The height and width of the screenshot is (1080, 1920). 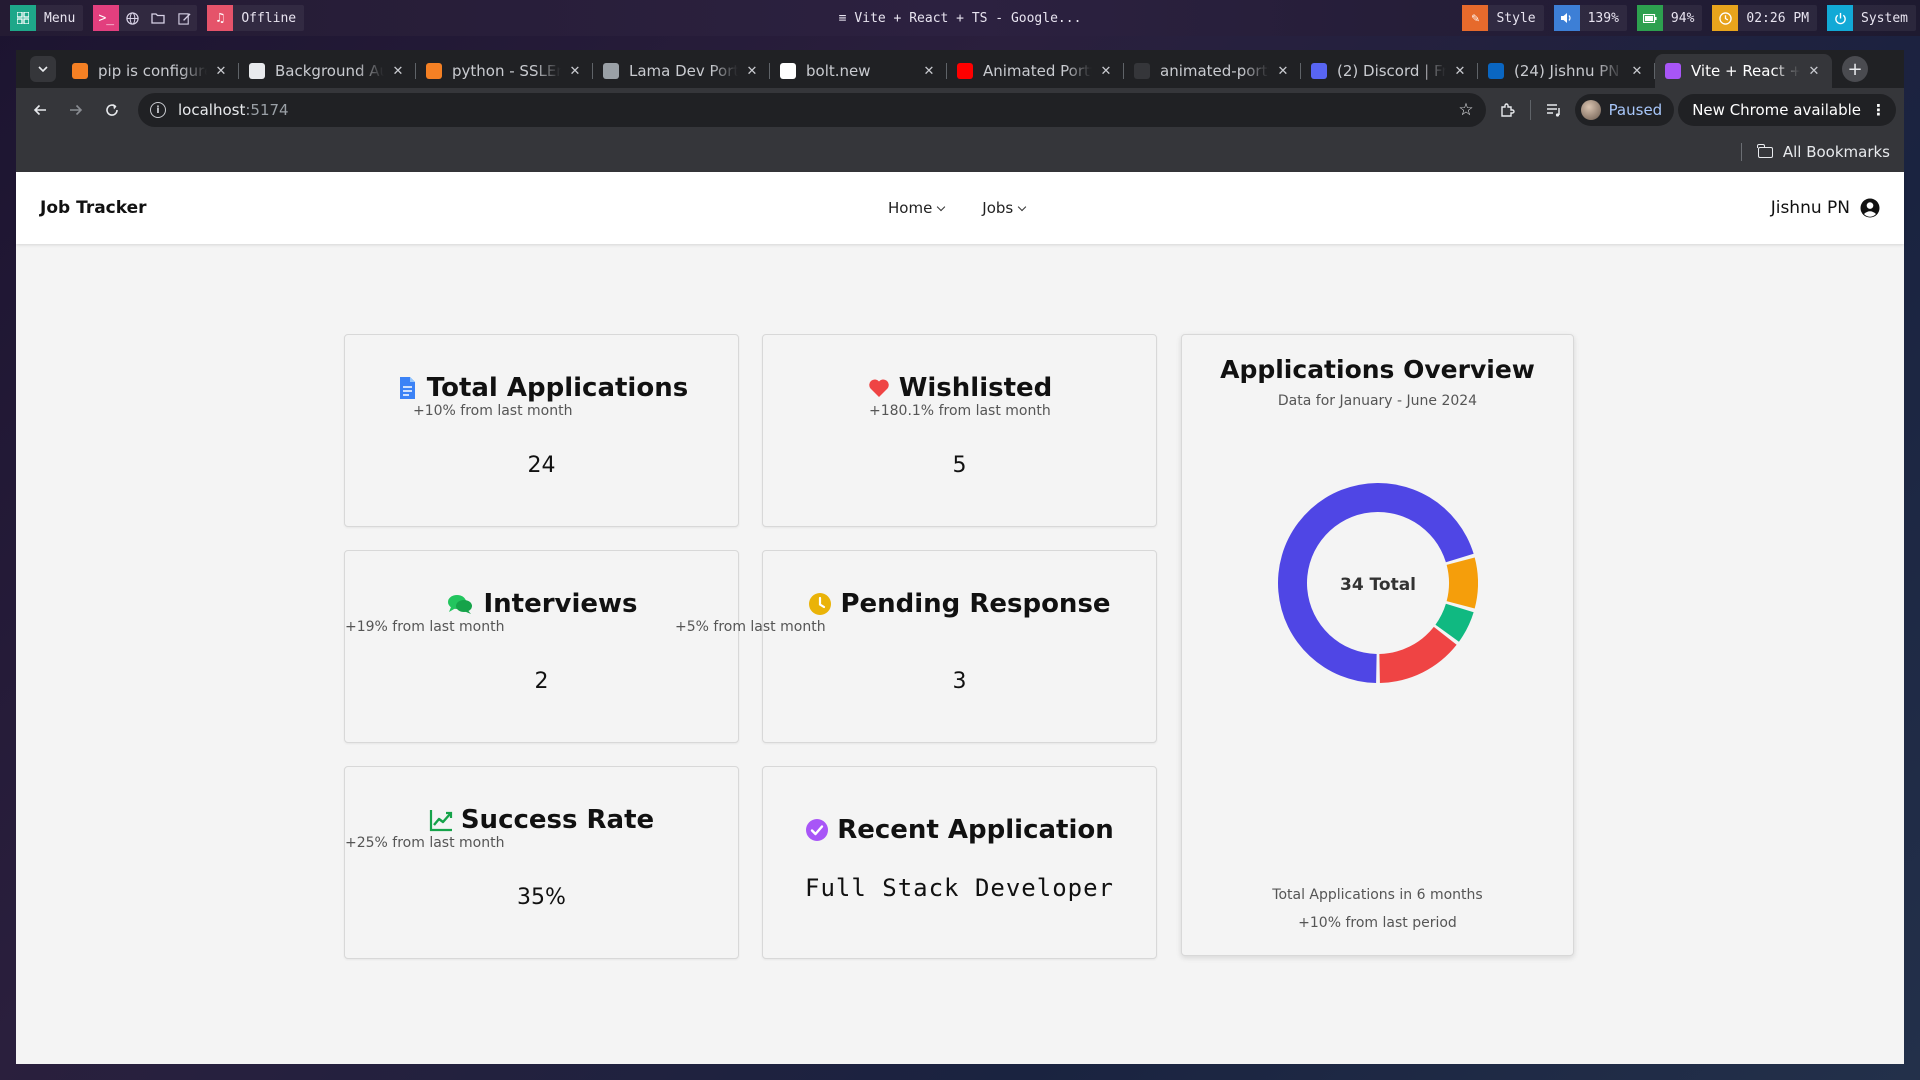 I want to click on interviews-card: Interviews +19% from last month 2, so click(x=541, y=646).